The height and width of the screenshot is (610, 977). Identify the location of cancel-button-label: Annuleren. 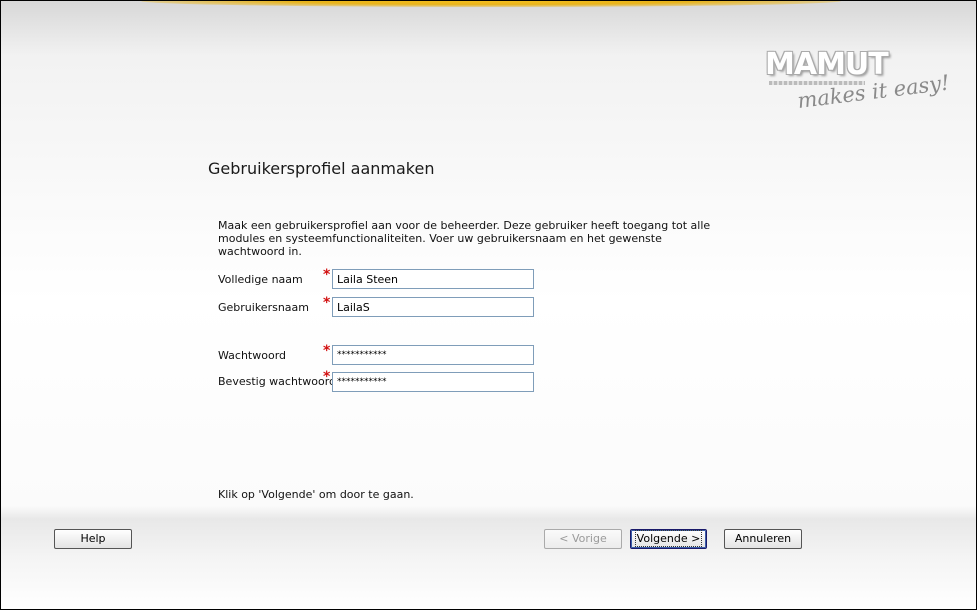
(763, 538).